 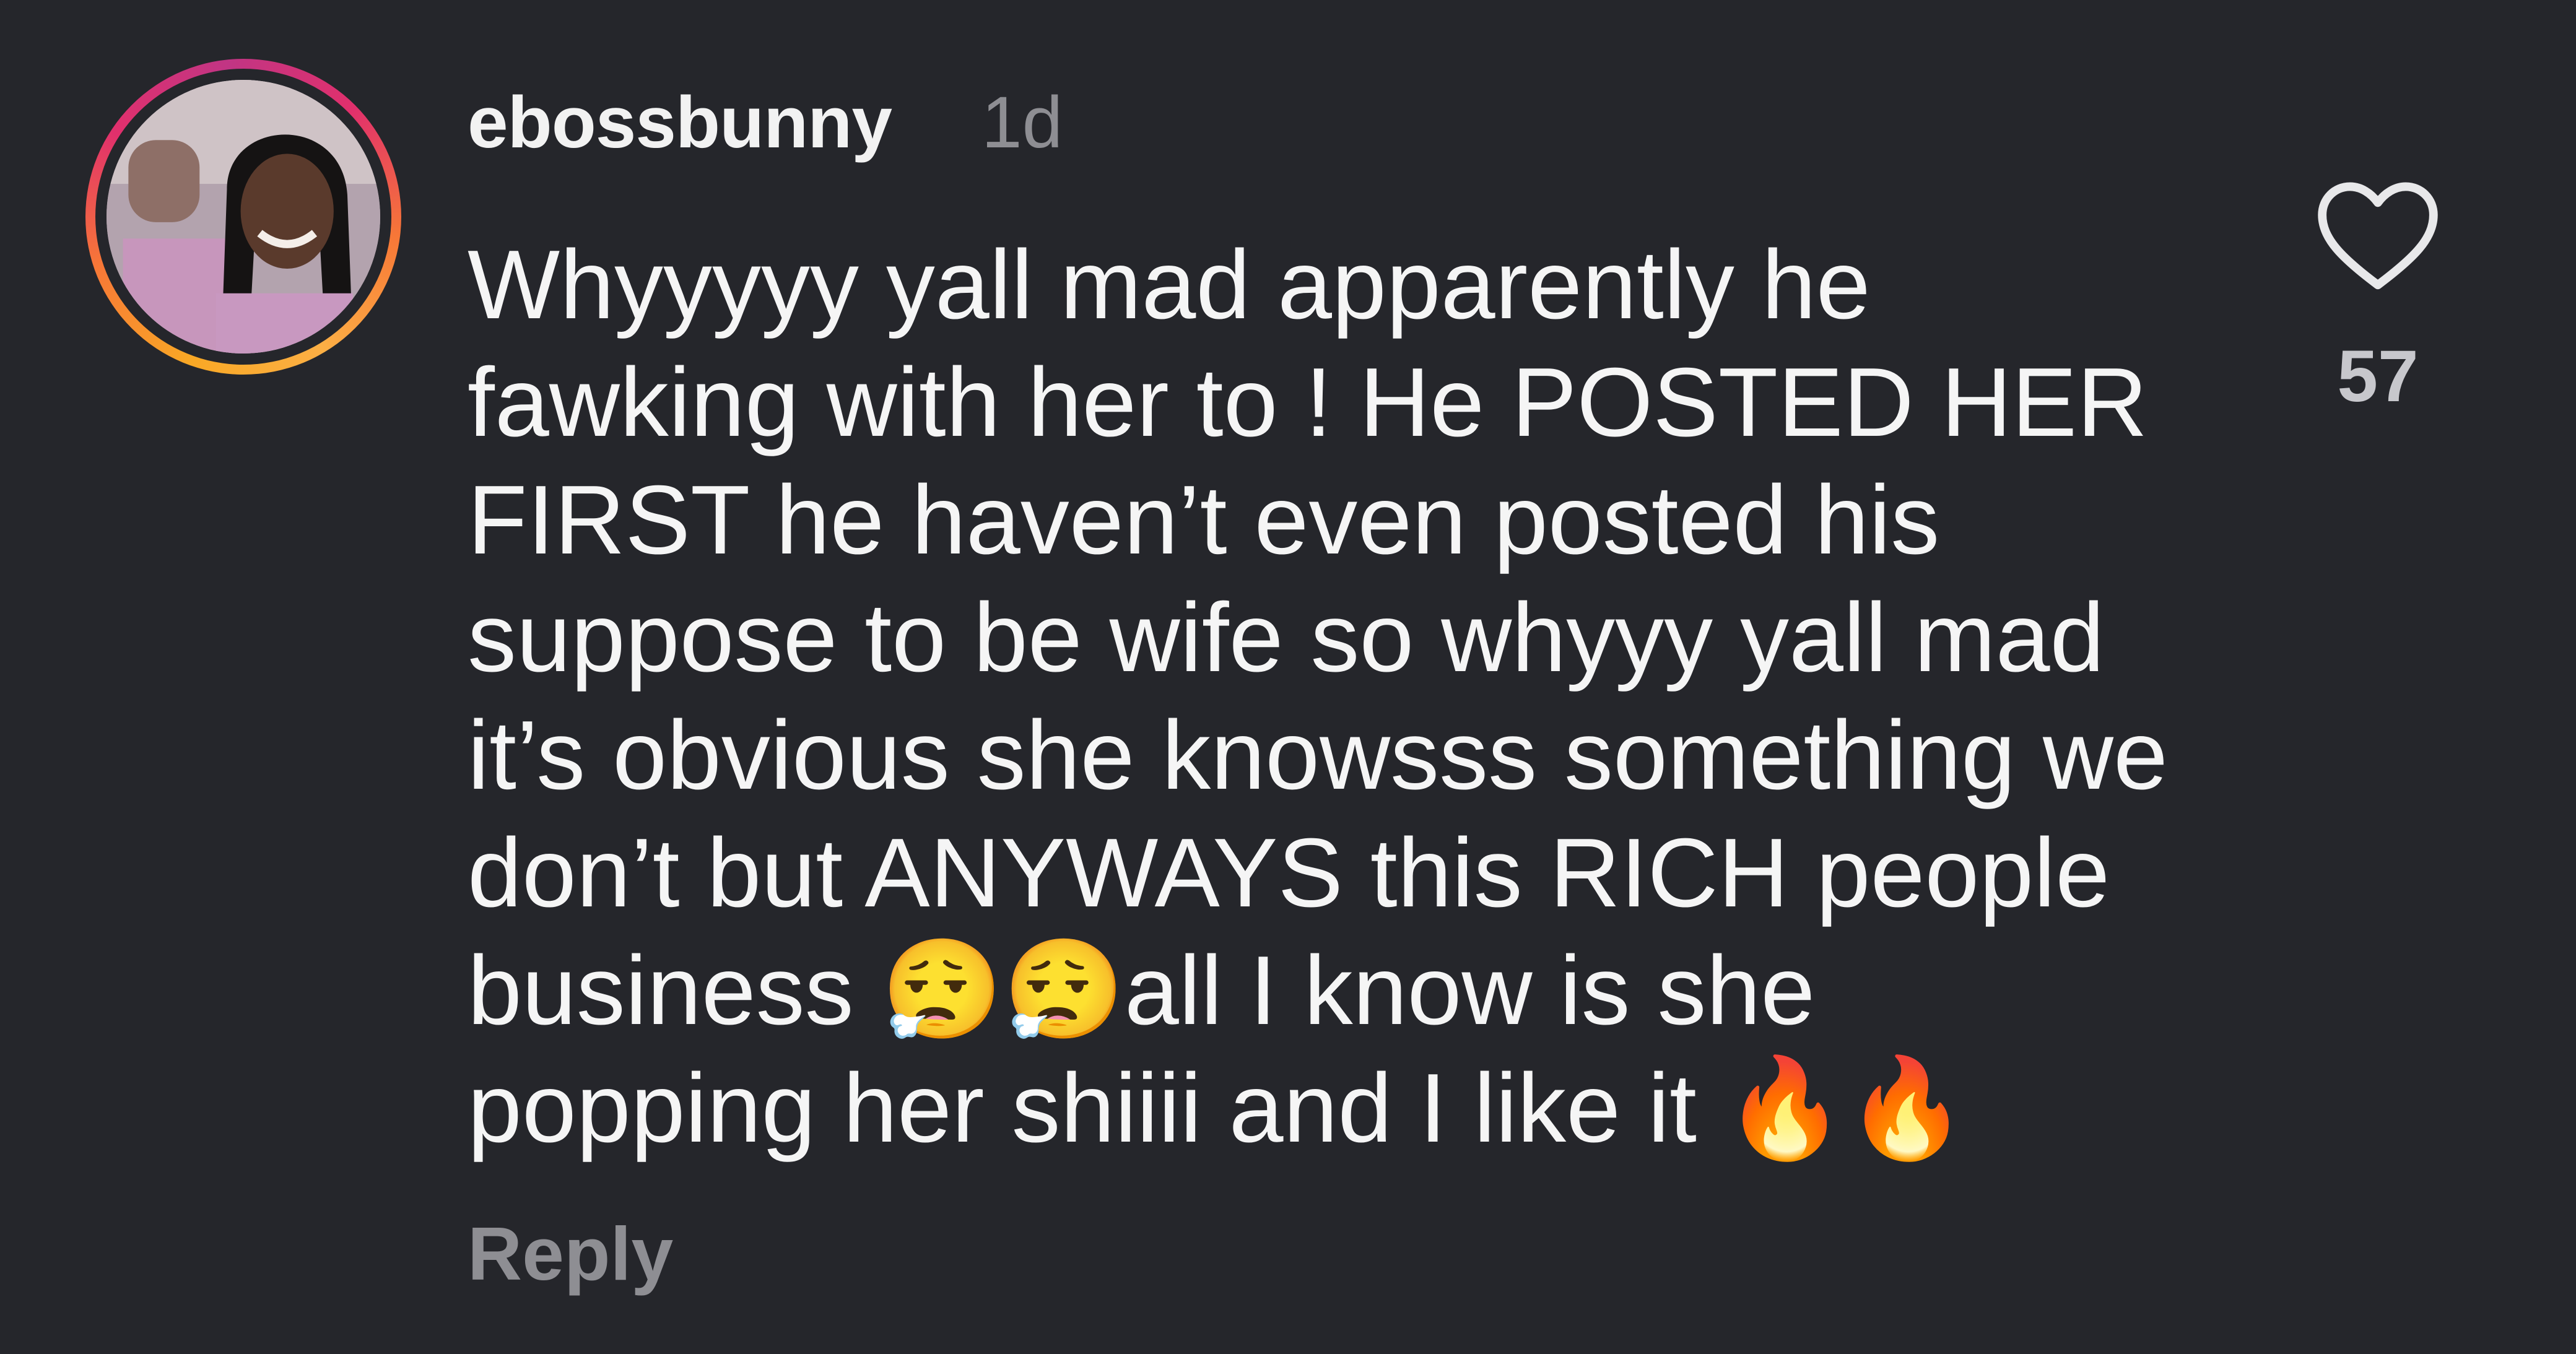 I want to click on avatar-story-ring, so click(x=243, y=217).